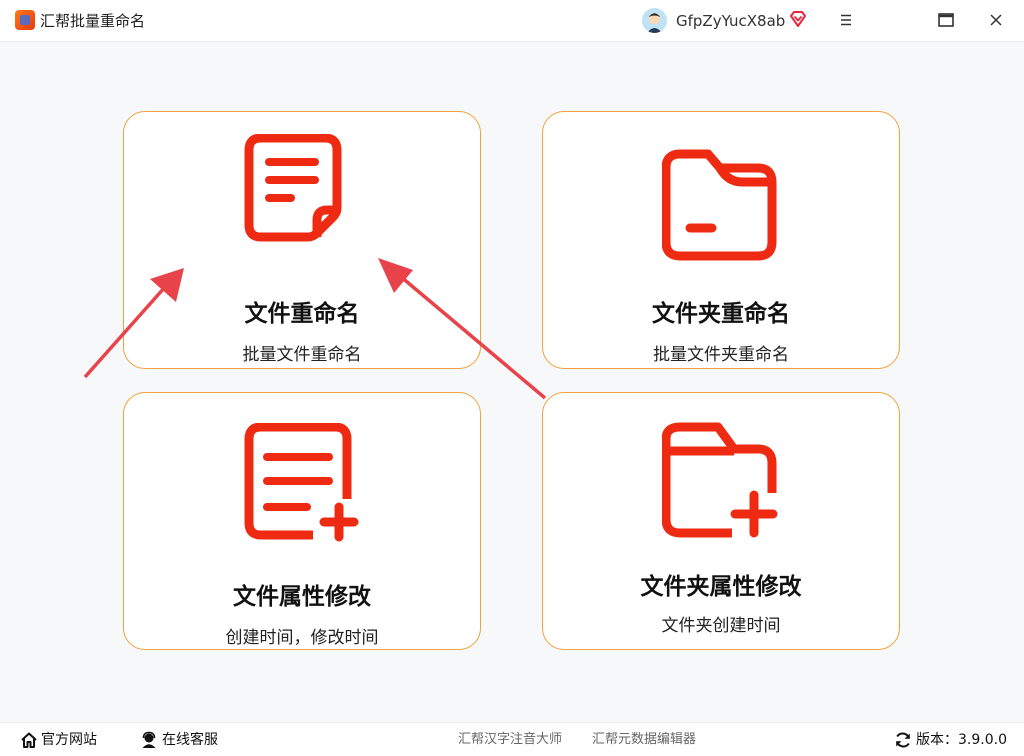 Image resolution: width=1024 pixels, height=756 pixels. I want to click on vip-diamond-icon, so click(798, 19).